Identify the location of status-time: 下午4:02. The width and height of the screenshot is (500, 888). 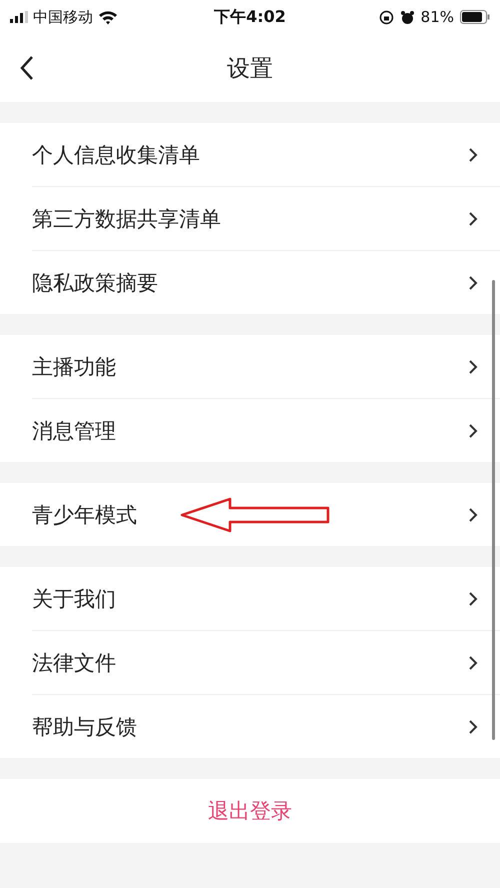
(250, 17).